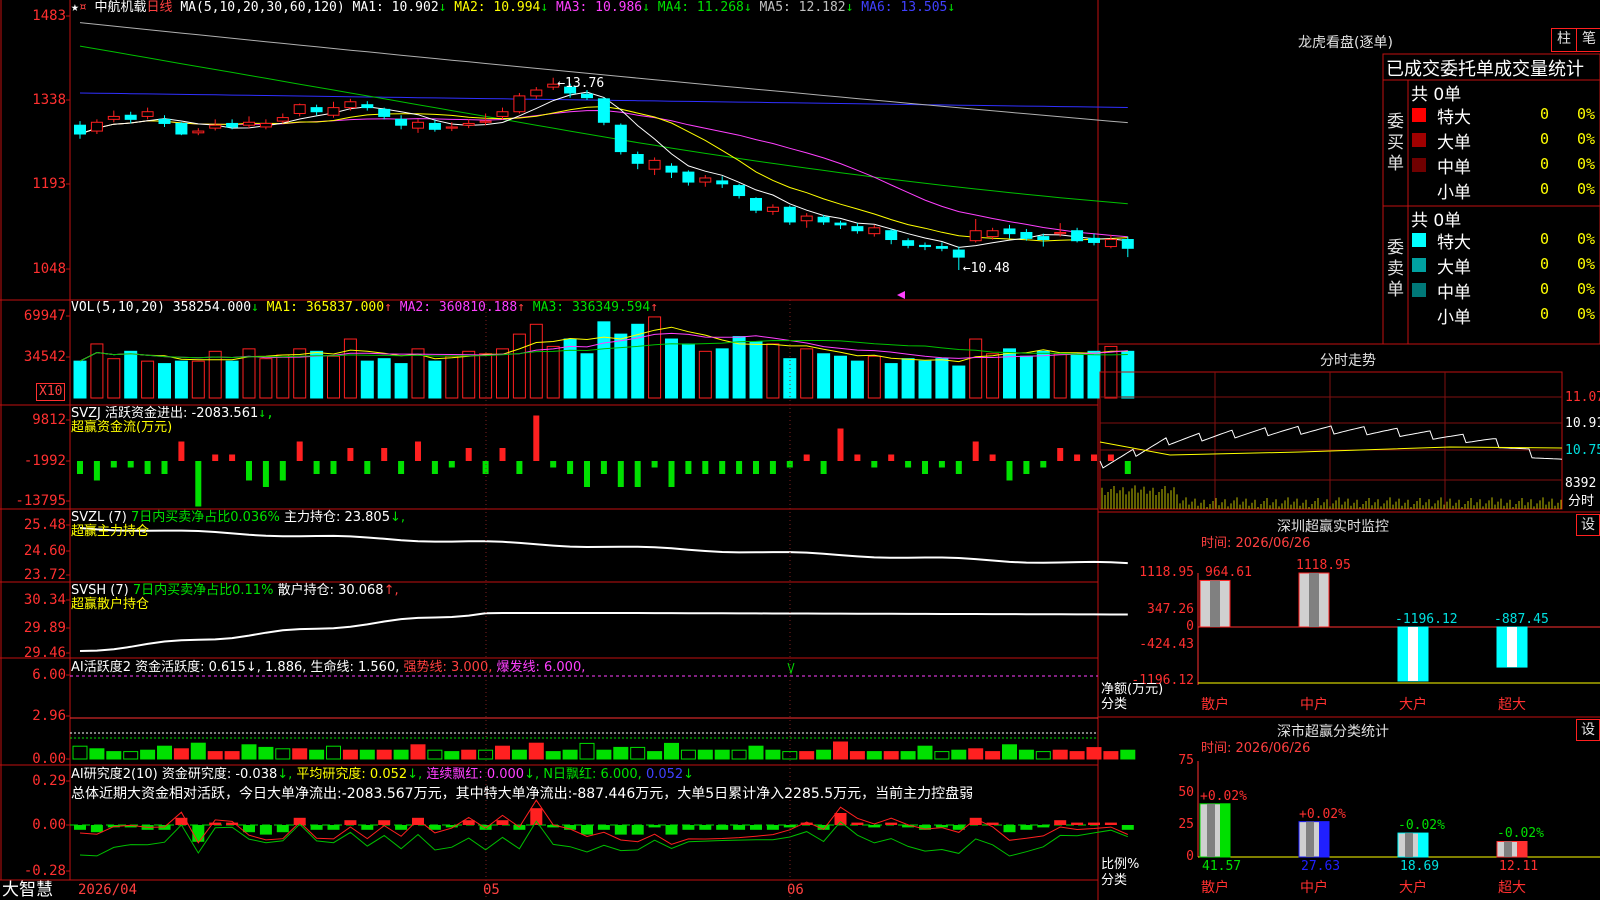 The height and width of the screenshot is (900, 1600). What do you see at coordinates (49, 781) in the screenshot?
I see `ai2-axis-label-0: 0.29` at bounding box center [49, 781].